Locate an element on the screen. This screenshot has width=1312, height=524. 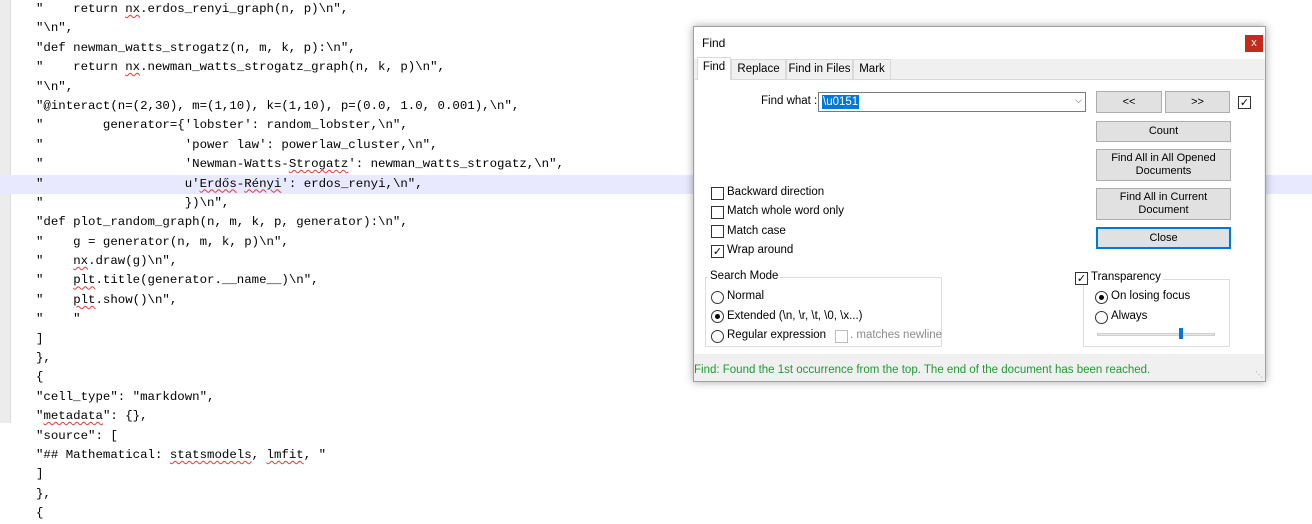
on-losing-focus-radio is located at coordinates (1101, 297).